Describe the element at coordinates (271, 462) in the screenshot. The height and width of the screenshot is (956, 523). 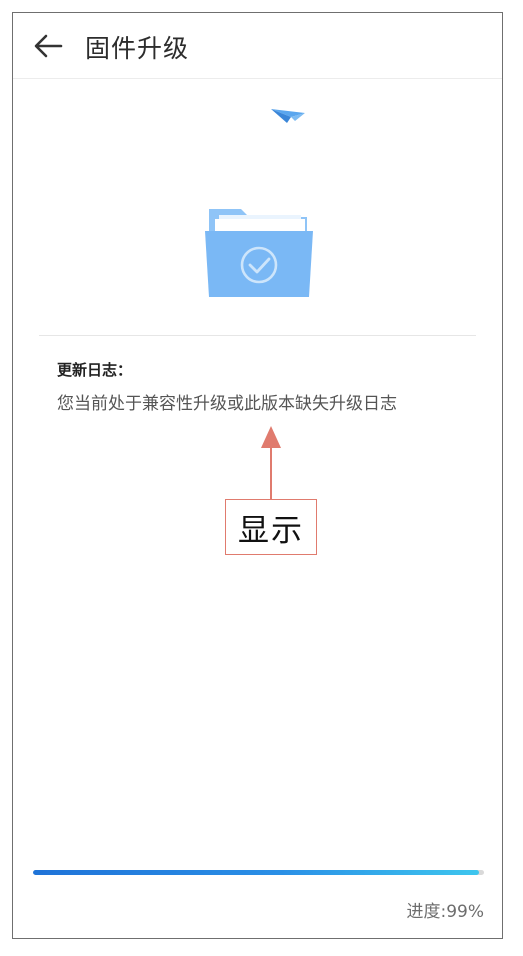
I see `annotation-arrow-icon` at that location.